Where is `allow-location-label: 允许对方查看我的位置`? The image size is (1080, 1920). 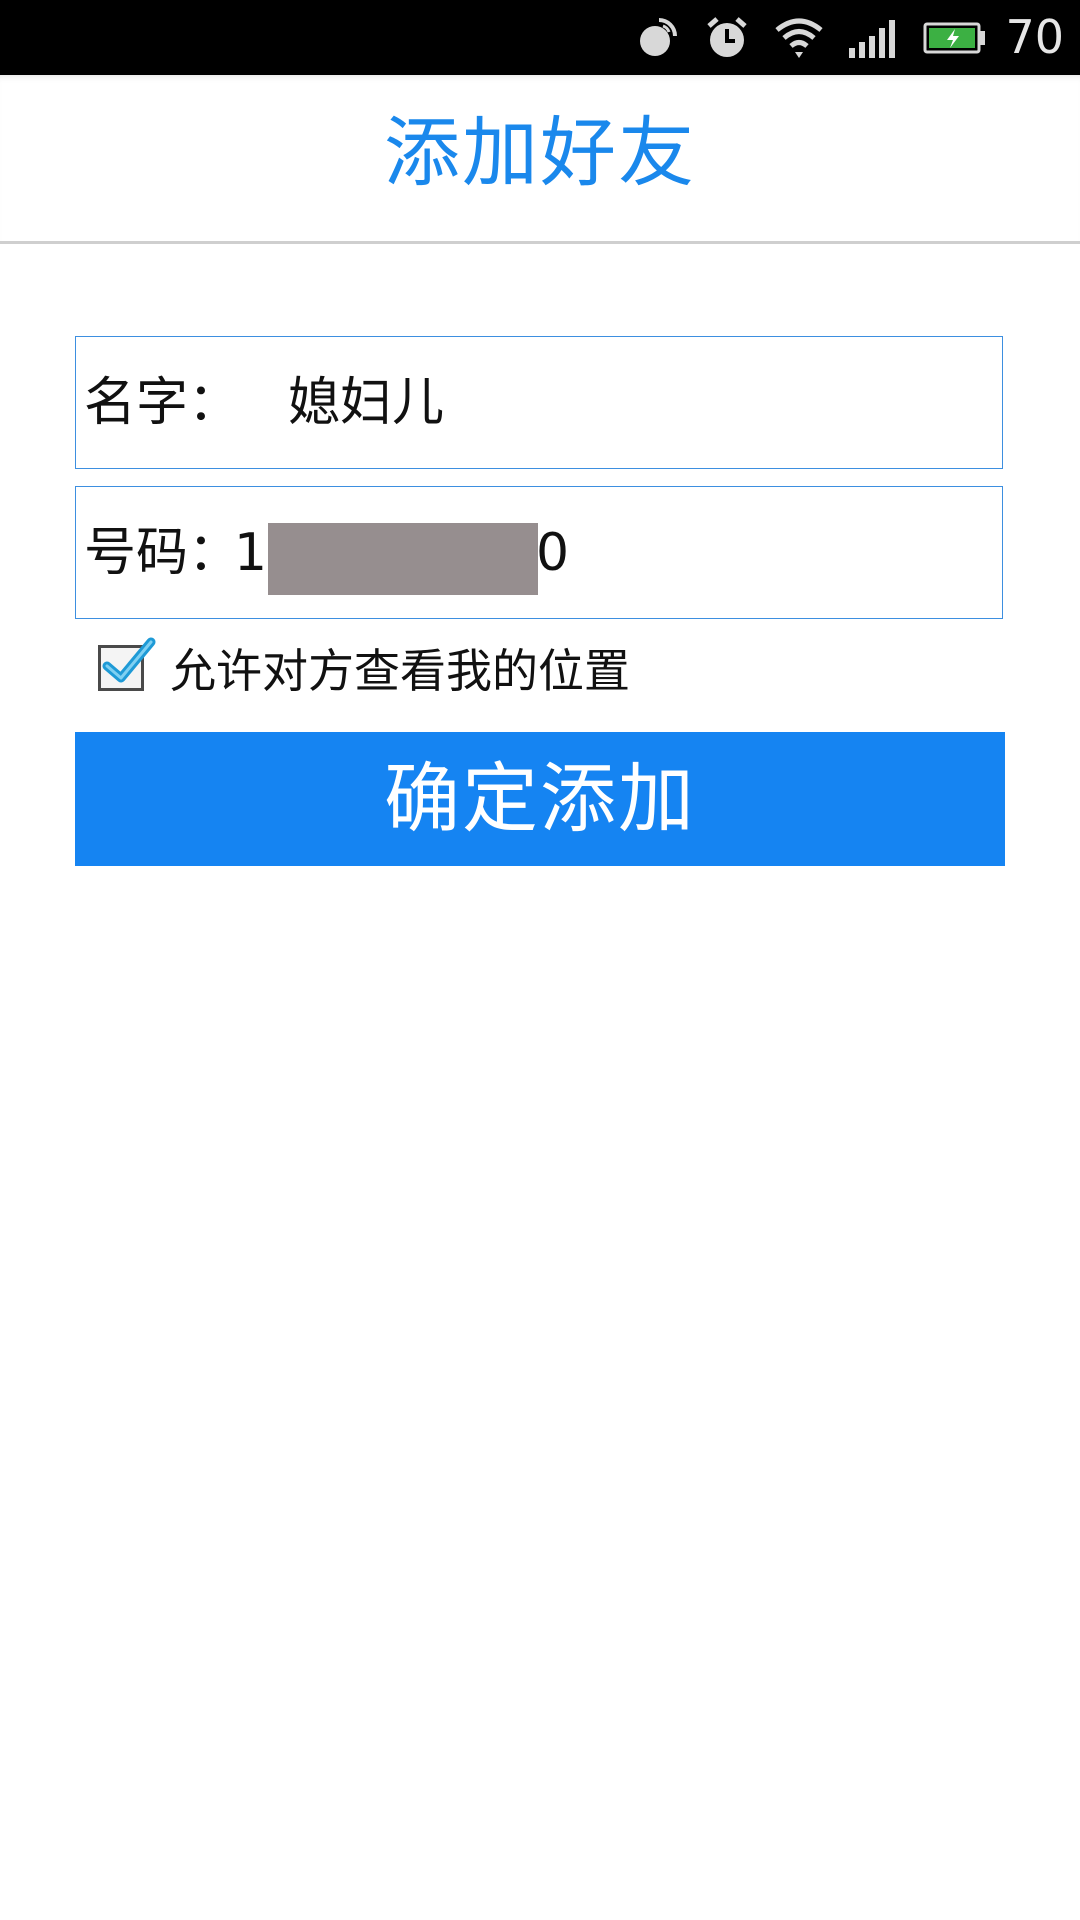
allow-location-label: 允许对方查看我的位置 is located at coordinates (400, 671).